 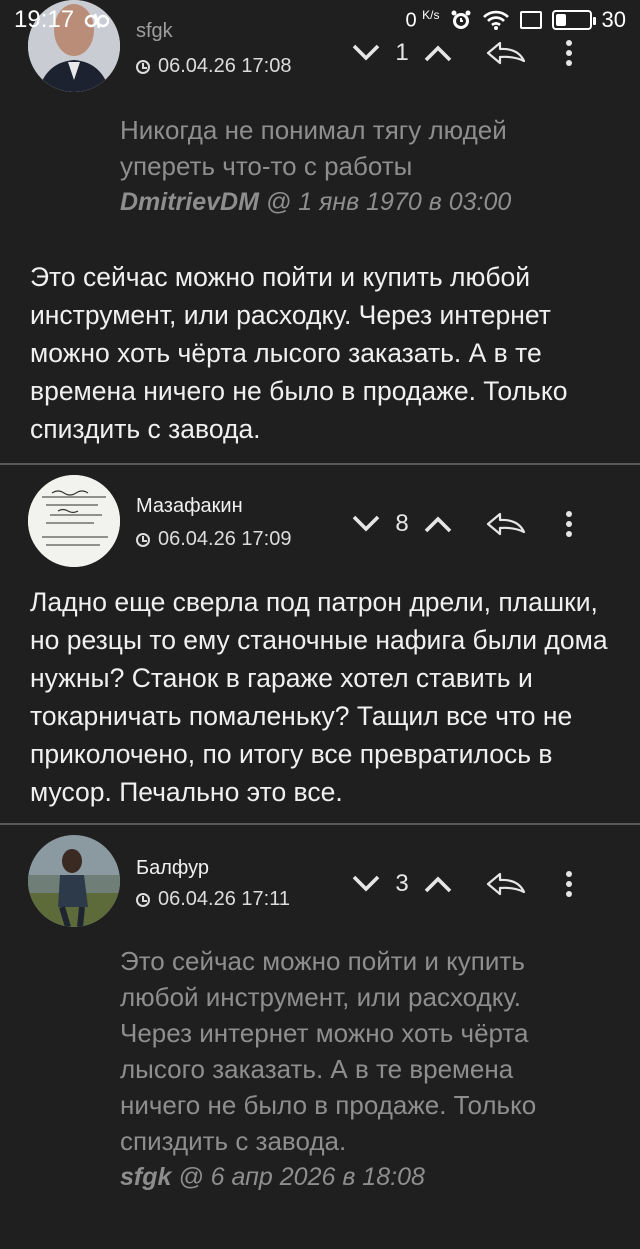 What do you see at coordinates (316, 202) in the screenshot?
I see `quote-meta: DmitrievDM @ 1 янв 1970 в 03:00` at bounding box center [316, 202].